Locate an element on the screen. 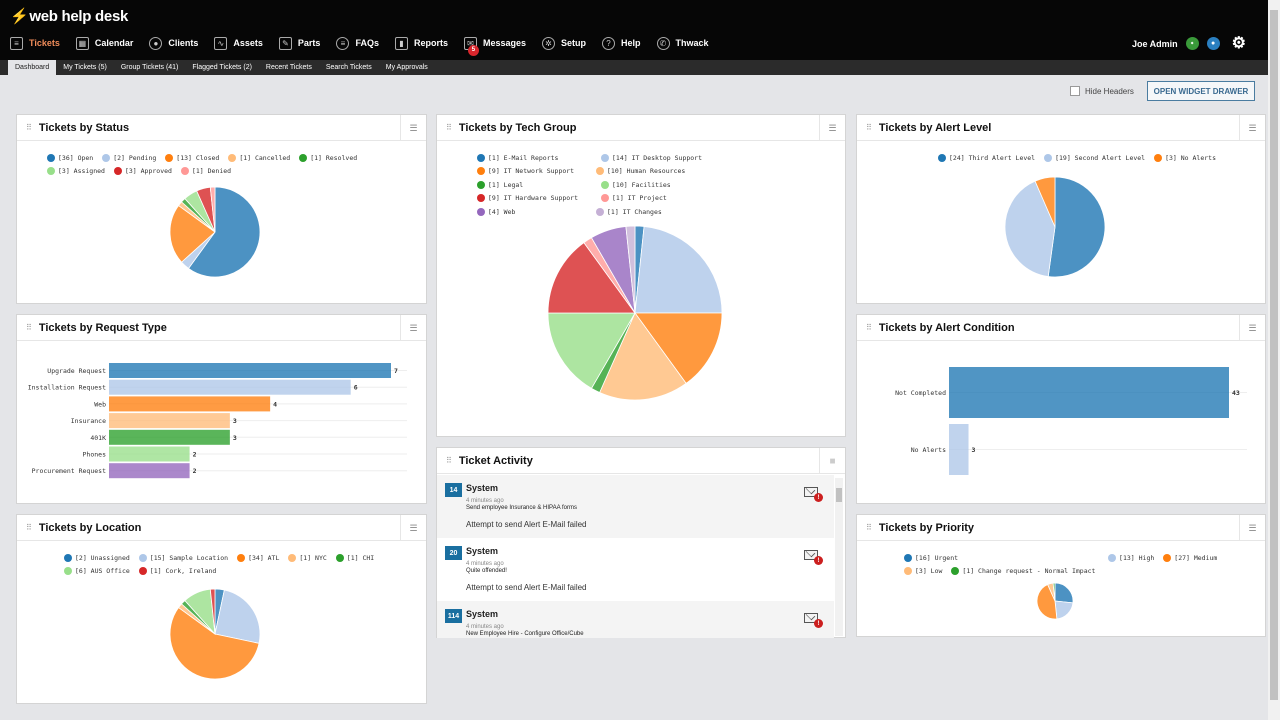  legend-item: [2] Unassigned is located at coordinates (97, 558).